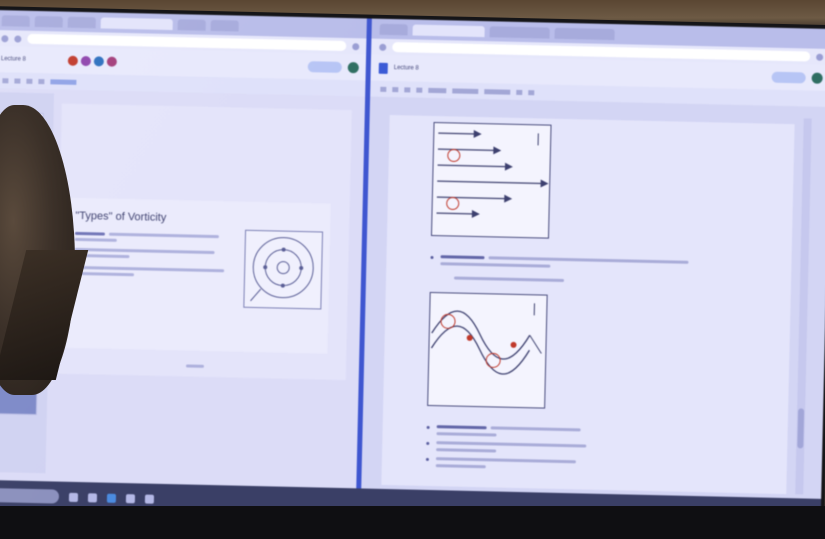 The height and width of the screenshot is (539, 825). I want to click on chrome-icon, so click(149, 499).